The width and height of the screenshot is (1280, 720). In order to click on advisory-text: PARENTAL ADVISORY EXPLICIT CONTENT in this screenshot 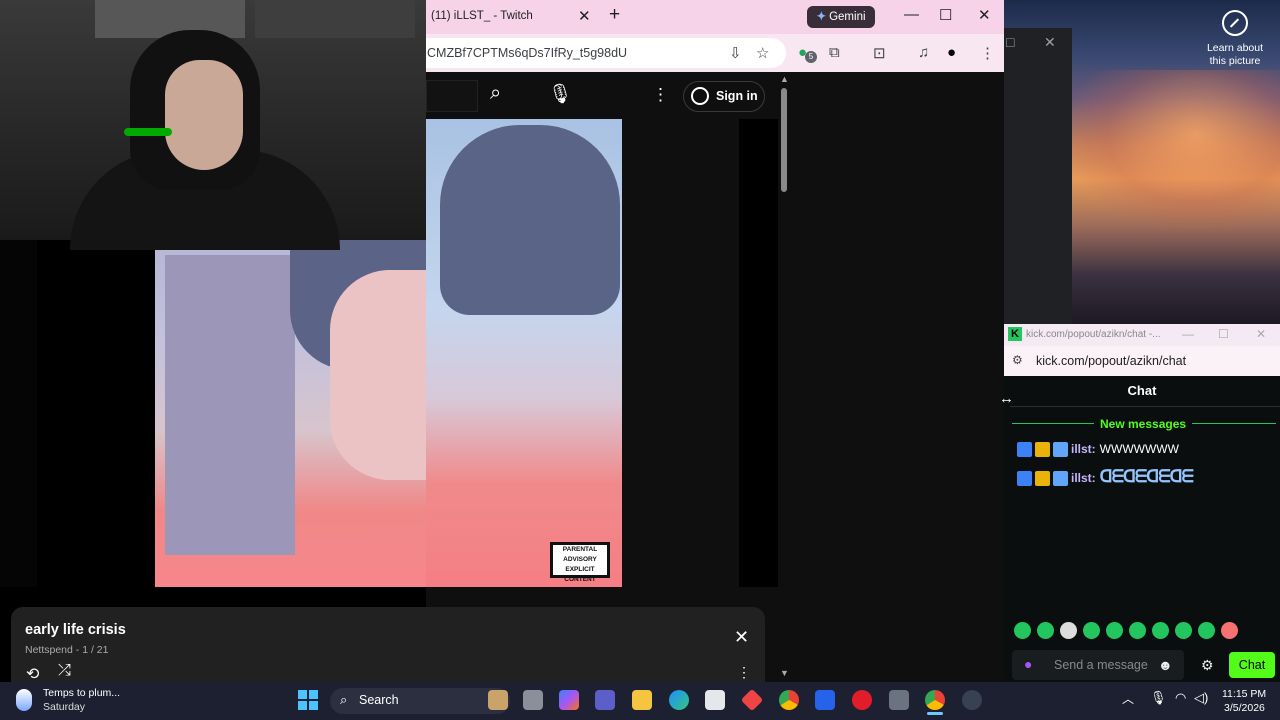, I will do `click(580, 564)`.